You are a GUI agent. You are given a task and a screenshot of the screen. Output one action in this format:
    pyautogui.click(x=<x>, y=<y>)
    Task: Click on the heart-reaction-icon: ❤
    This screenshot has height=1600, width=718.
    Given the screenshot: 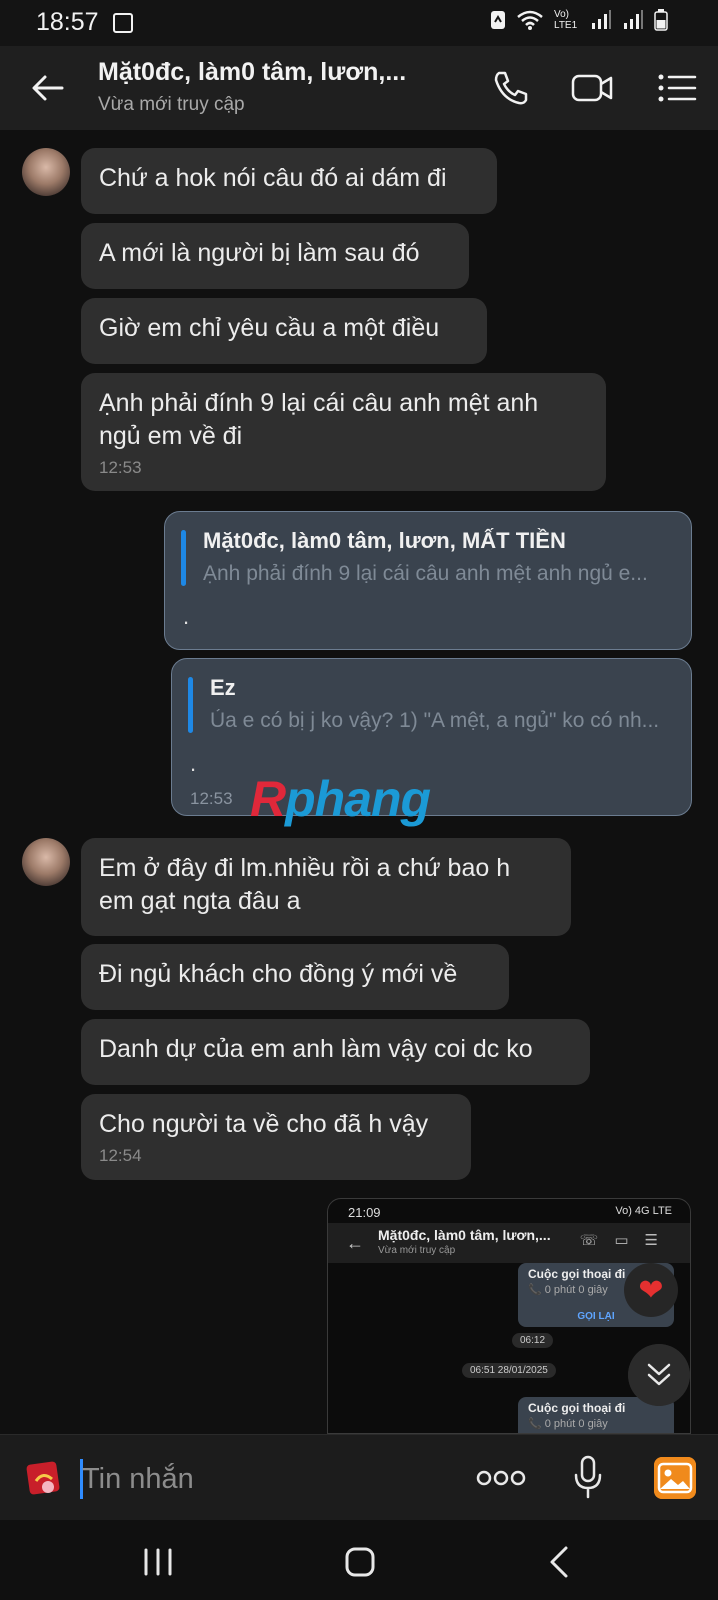 What is the action you would take?
    pyautogui.click(x=651, y=1290)
    